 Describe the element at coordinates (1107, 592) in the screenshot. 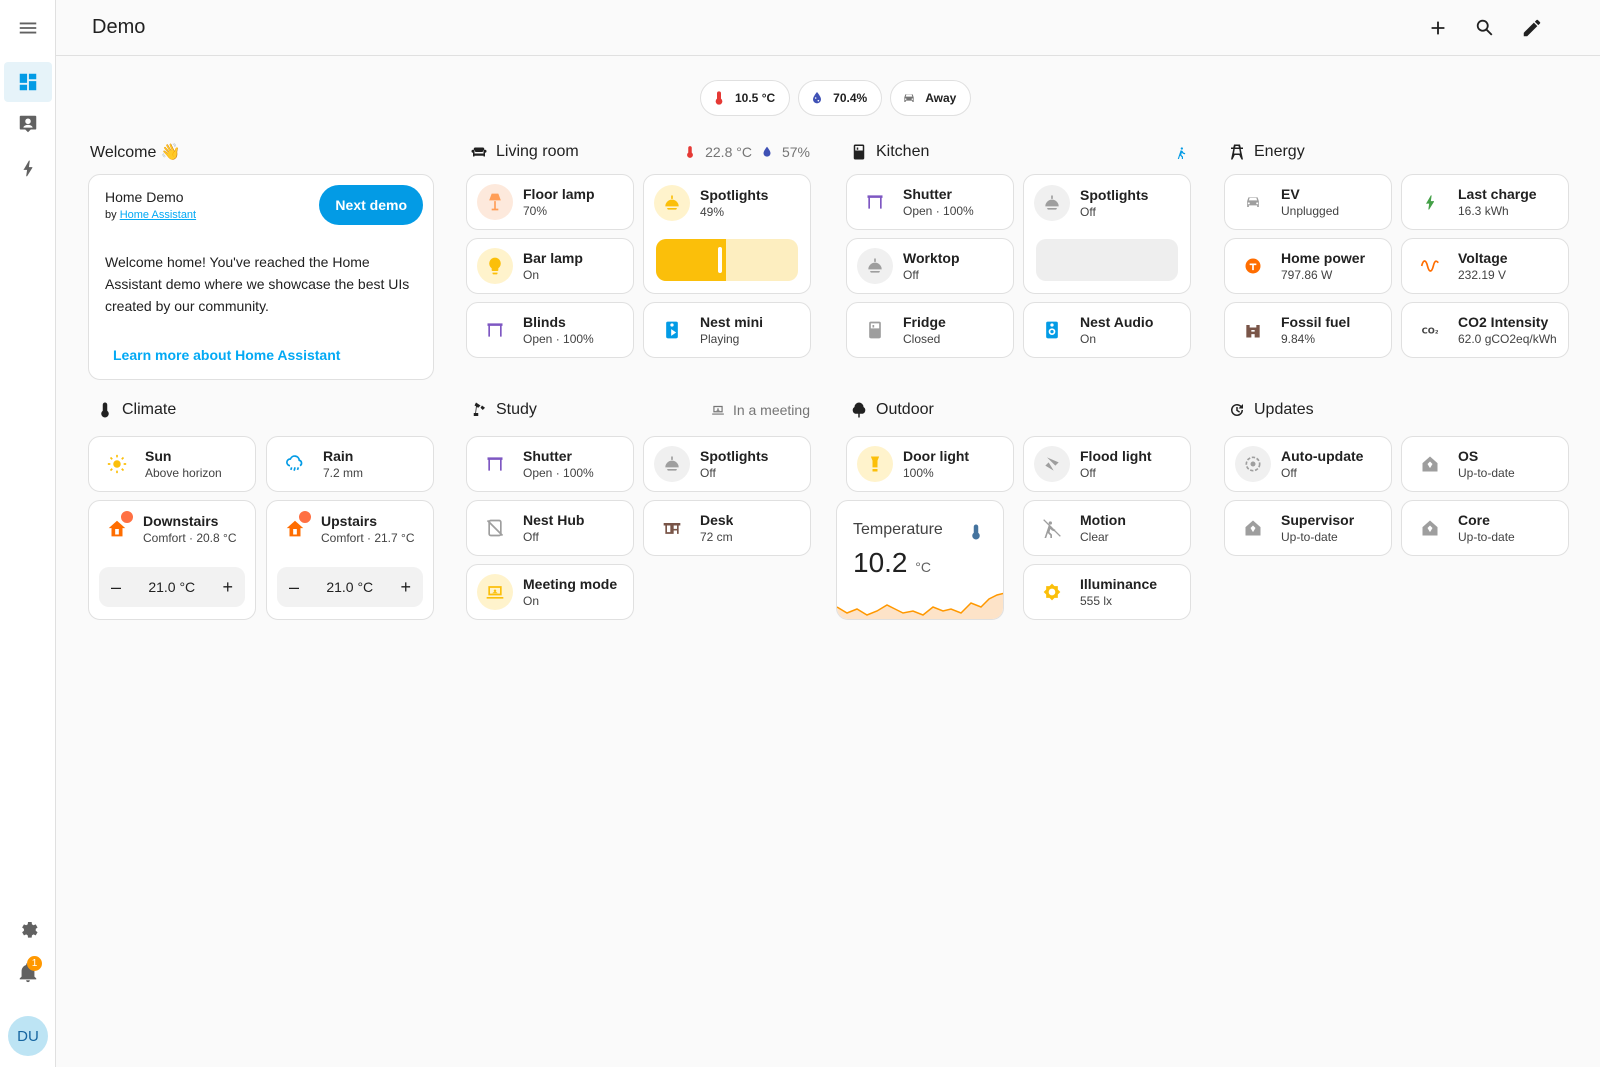

I see `tile-illuminance: Illuminance 555 lx` at that location.